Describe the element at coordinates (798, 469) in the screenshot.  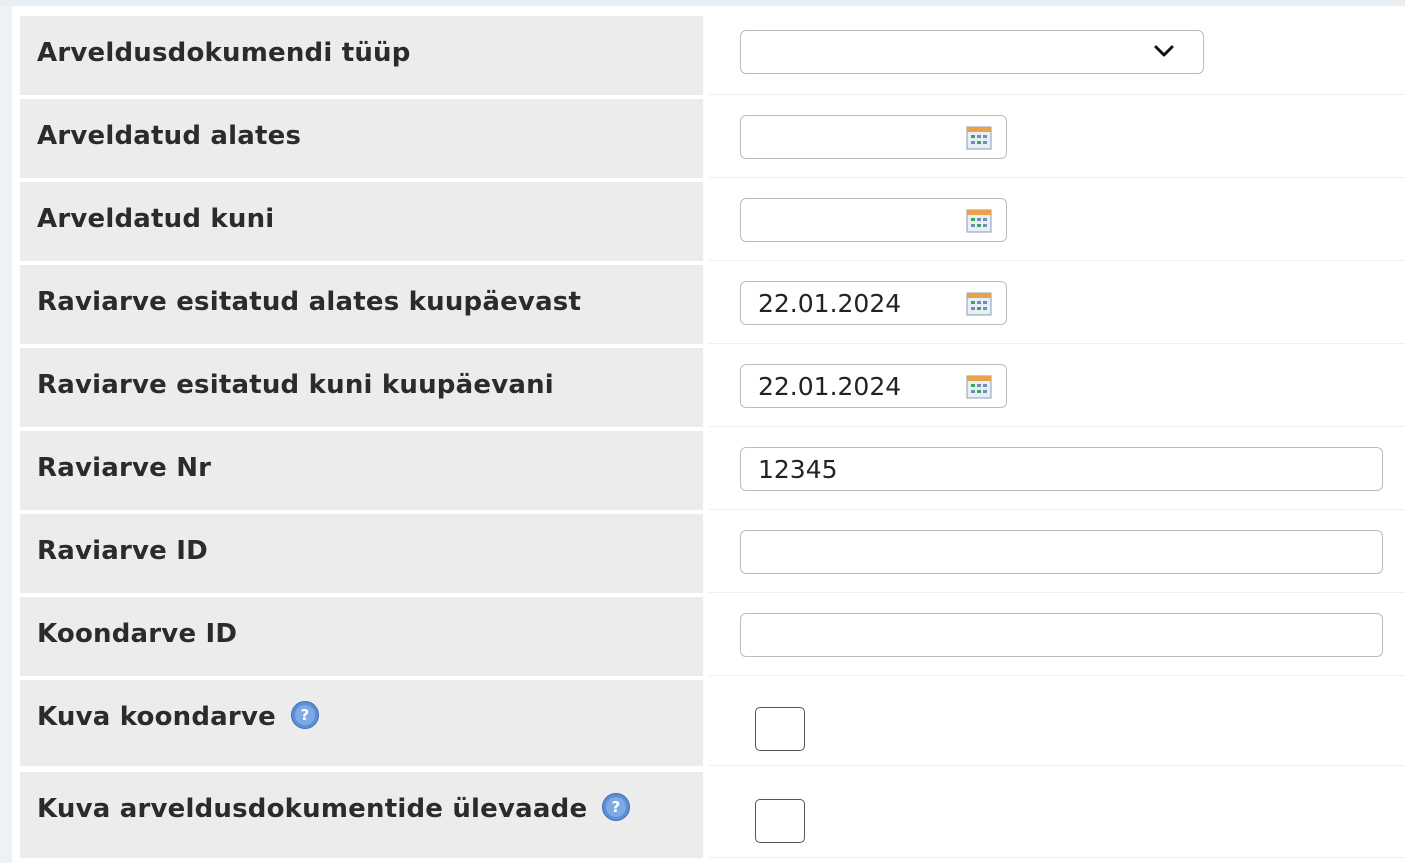
I see `invoice-number-value: 12345` at that location.